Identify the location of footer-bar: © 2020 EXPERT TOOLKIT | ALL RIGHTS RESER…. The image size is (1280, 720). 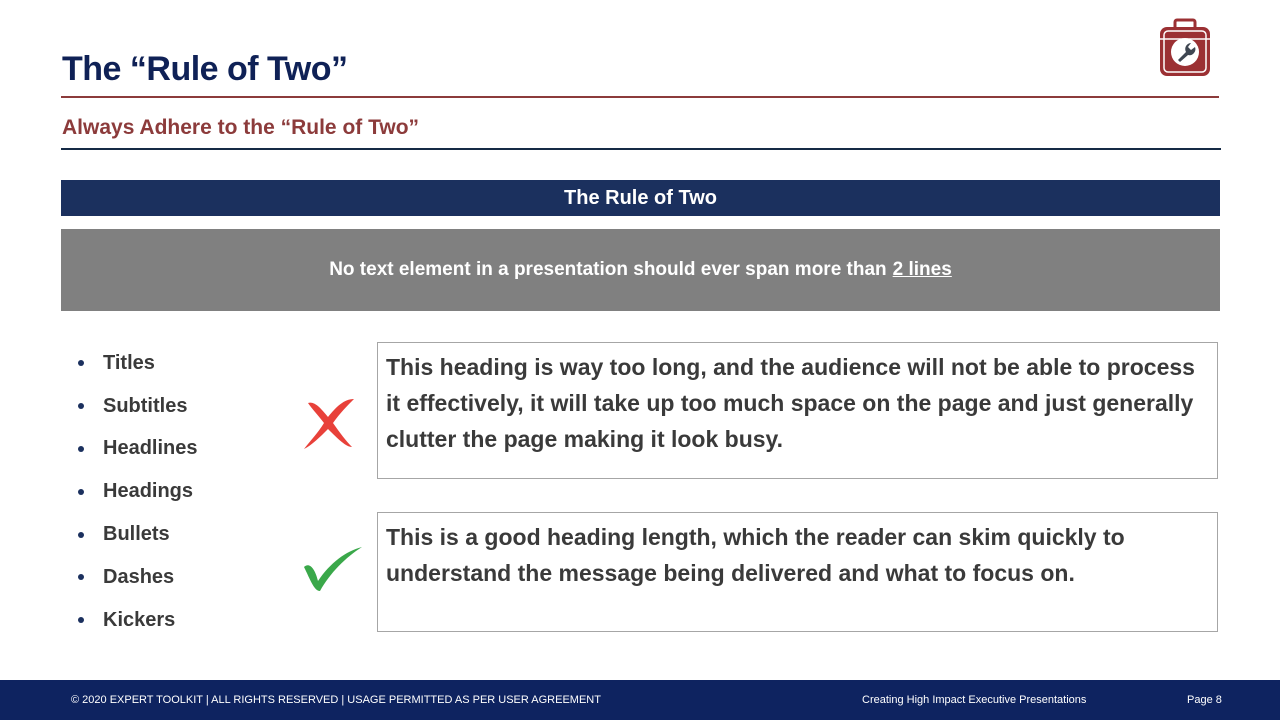
(640, 700).